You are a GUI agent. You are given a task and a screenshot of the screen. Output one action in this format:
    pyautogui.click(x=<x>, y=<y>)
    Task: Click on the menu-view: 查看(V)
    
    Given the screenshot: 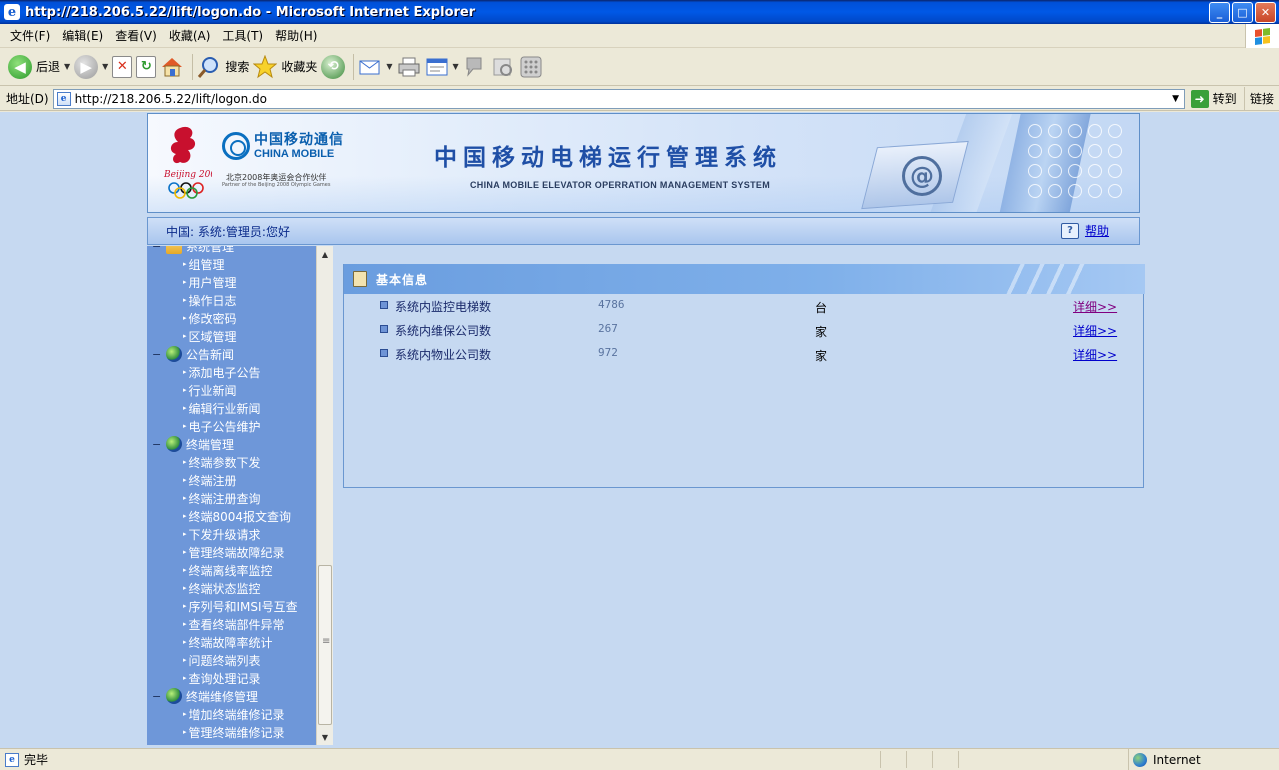 What is the action you would take?
    pyautogui.click(x=136, y=36)
    